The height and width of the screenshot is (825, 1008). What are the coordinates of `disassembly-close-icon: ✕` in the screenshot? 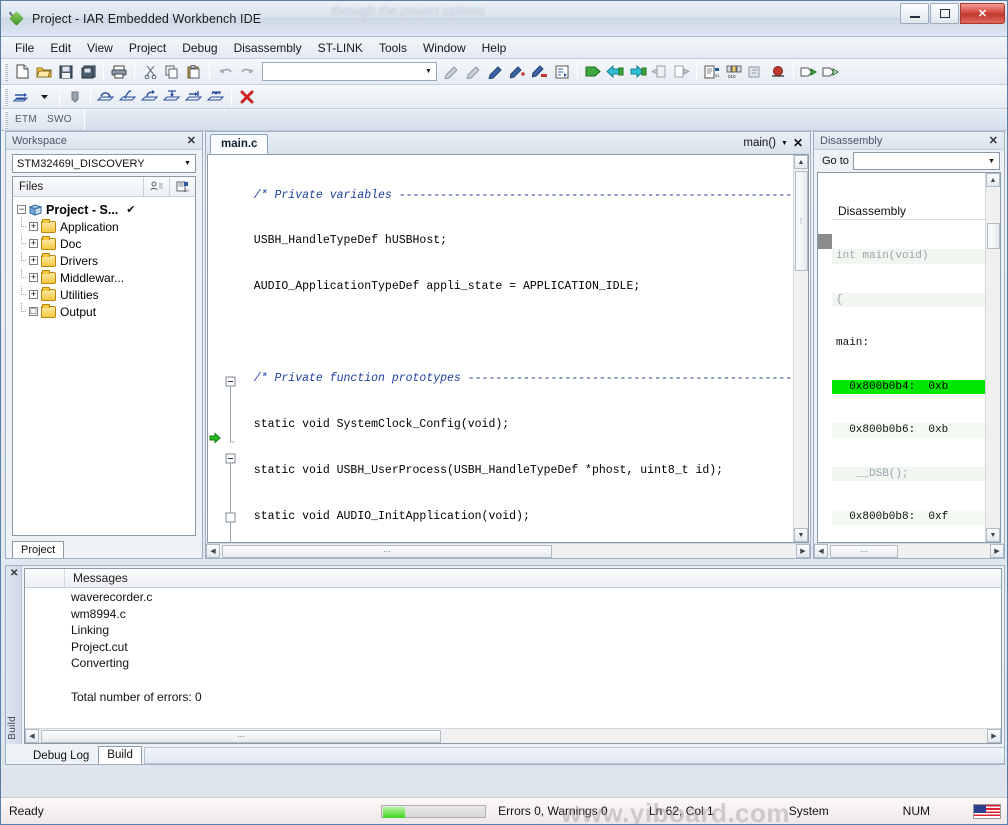 It's located at (993, 140).